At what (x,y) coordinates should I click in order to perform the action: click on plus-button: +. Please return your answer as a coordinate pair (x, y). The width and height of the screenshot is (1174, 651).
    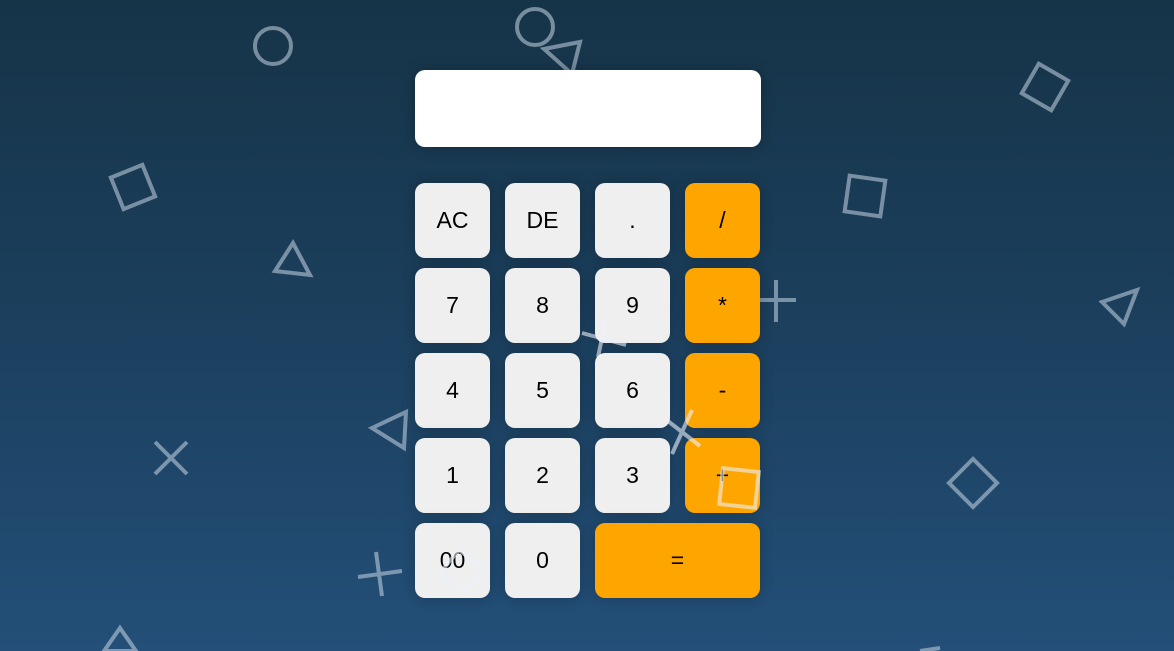
    Looking at the image, I should click on (722, 475).